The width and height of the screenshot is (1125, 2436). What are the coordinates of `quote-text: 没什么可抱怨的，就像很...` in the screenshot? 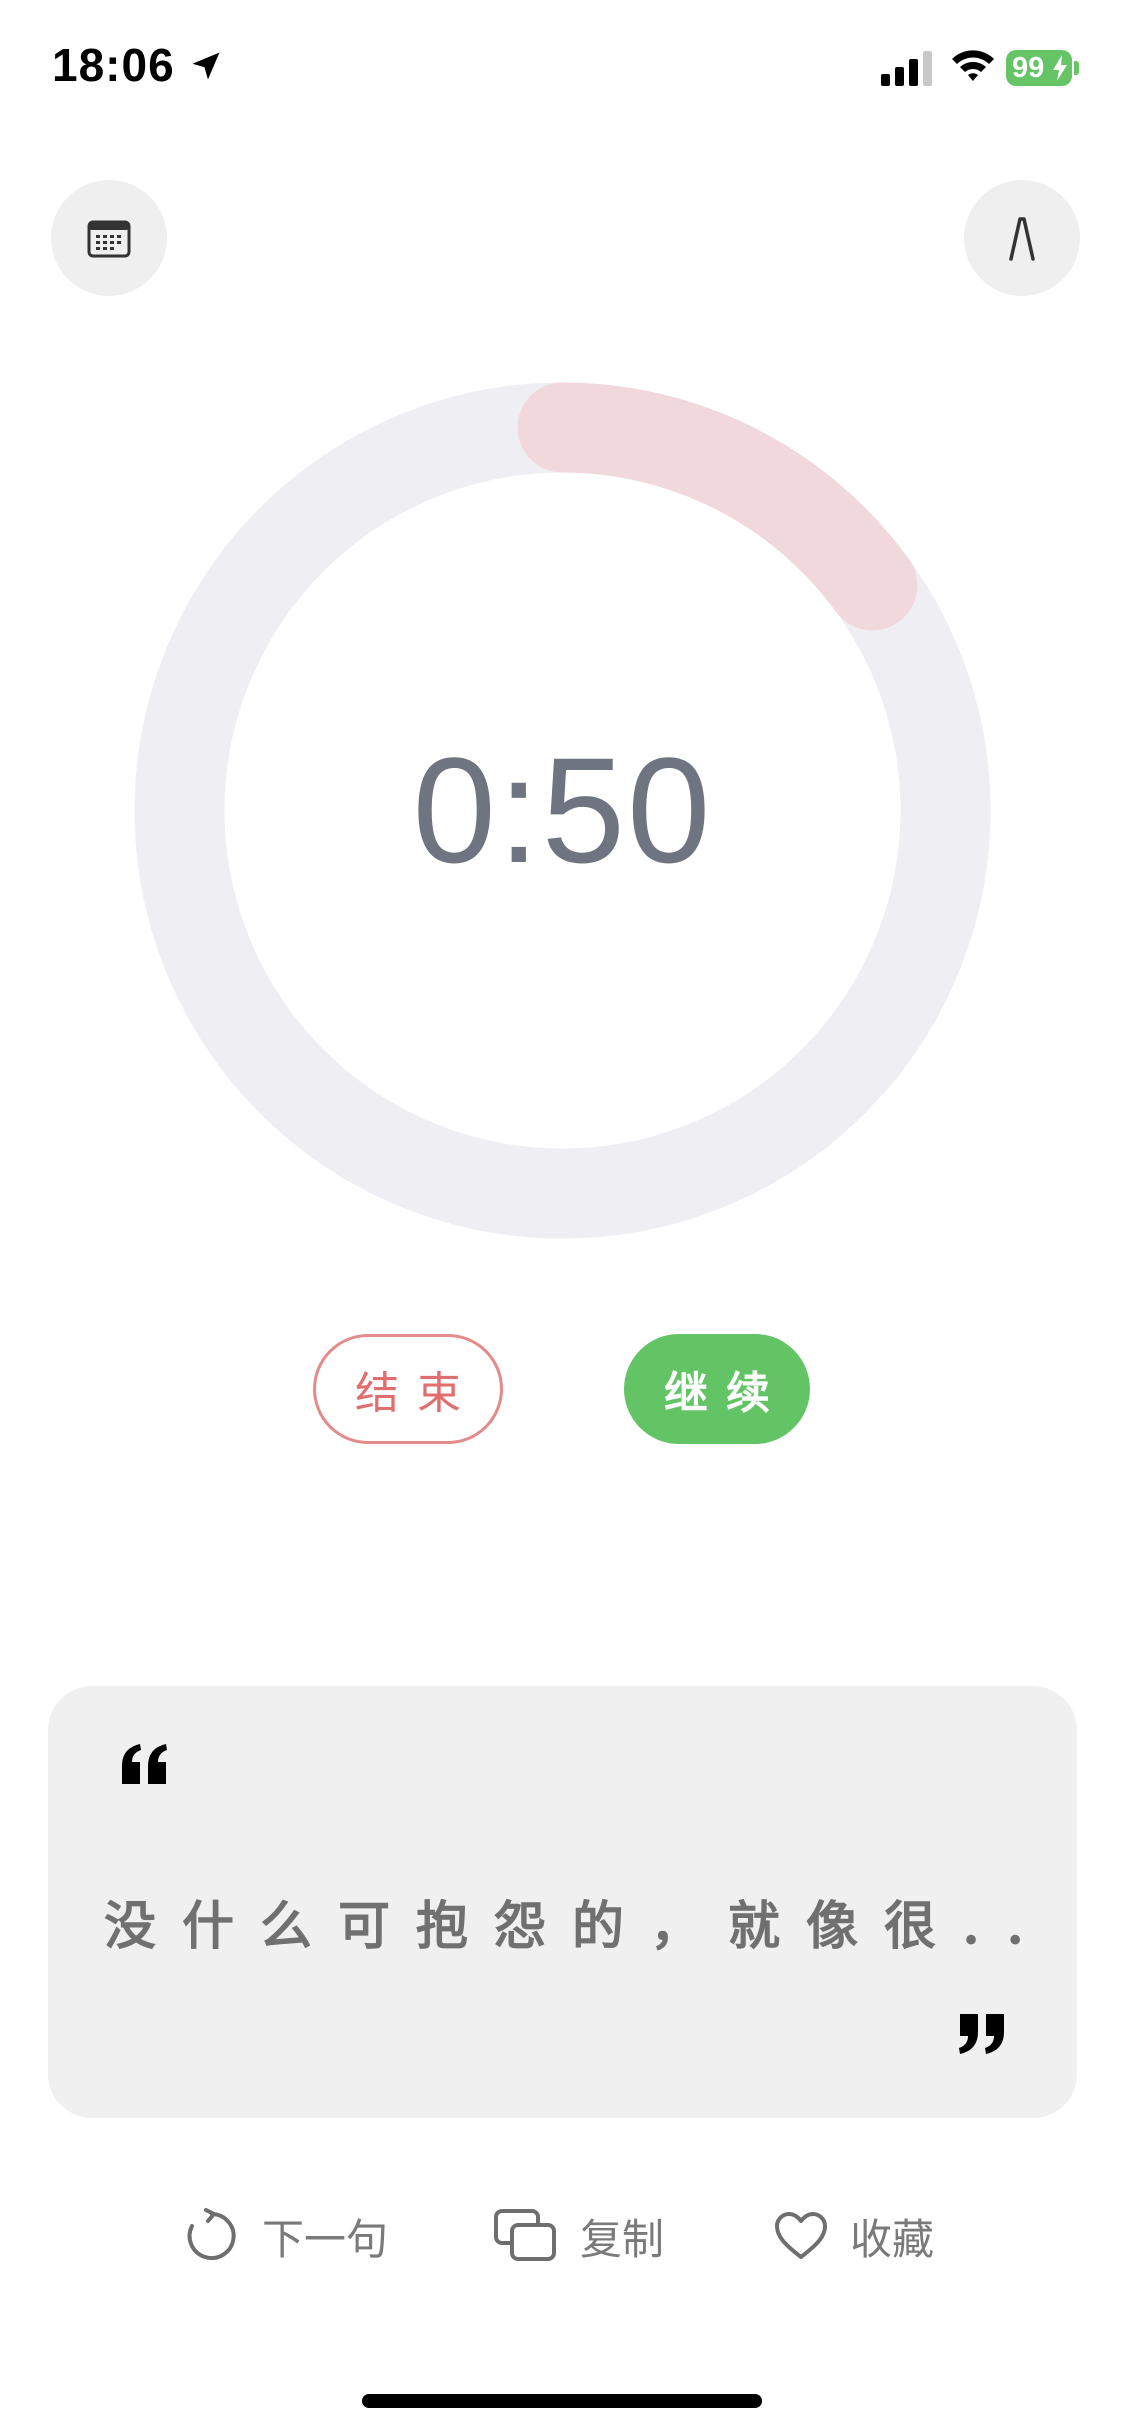 It's located at (574, 1926).